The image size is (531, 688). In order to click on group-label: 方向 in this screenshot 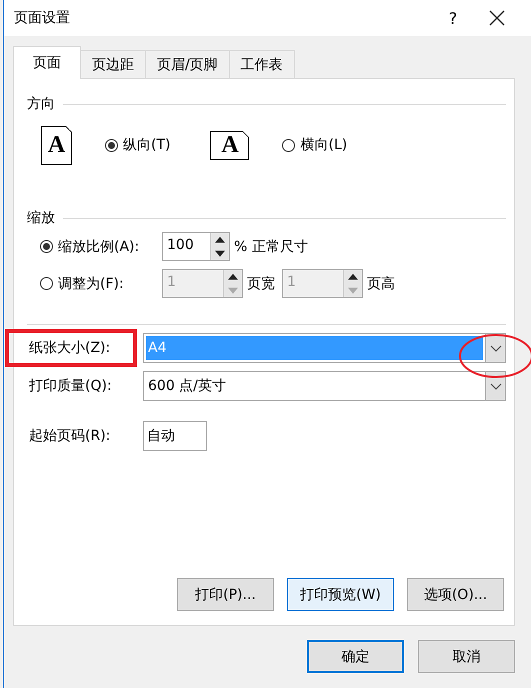, I will do `click(41, 104)`.